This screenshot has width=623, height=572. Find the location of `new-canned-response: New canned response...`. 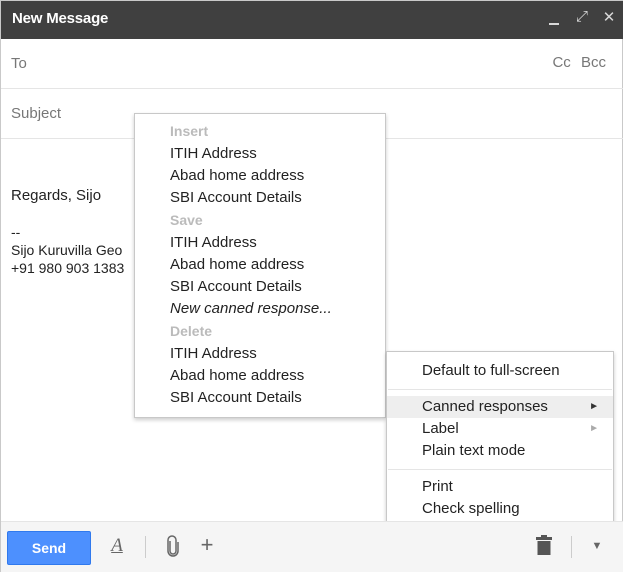

new-canned-response: New canned response... is located at coordinates (251, 308).